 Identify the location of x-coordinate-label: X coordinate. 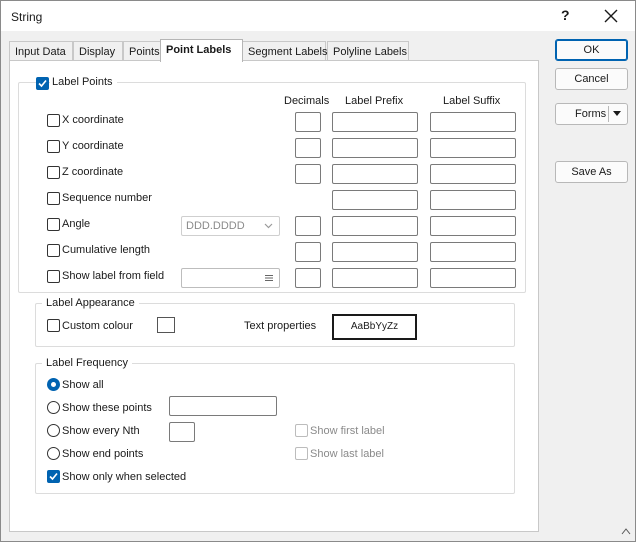
(93, 120).